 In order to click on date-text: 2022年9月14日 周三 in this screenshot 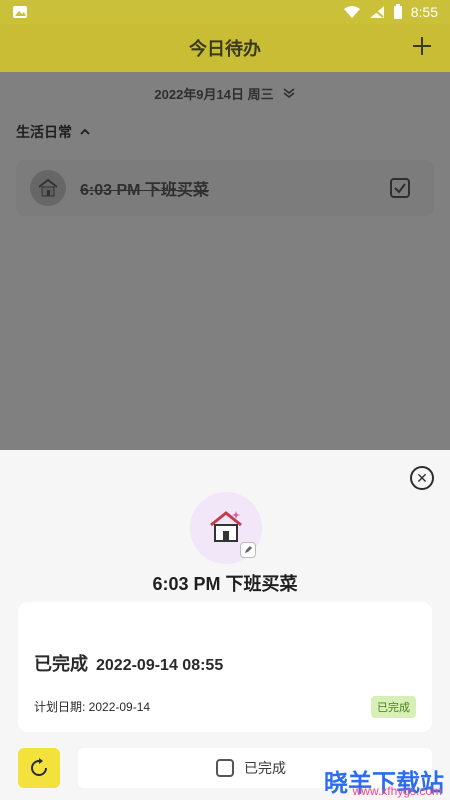, I will do `click(214, 94)`.